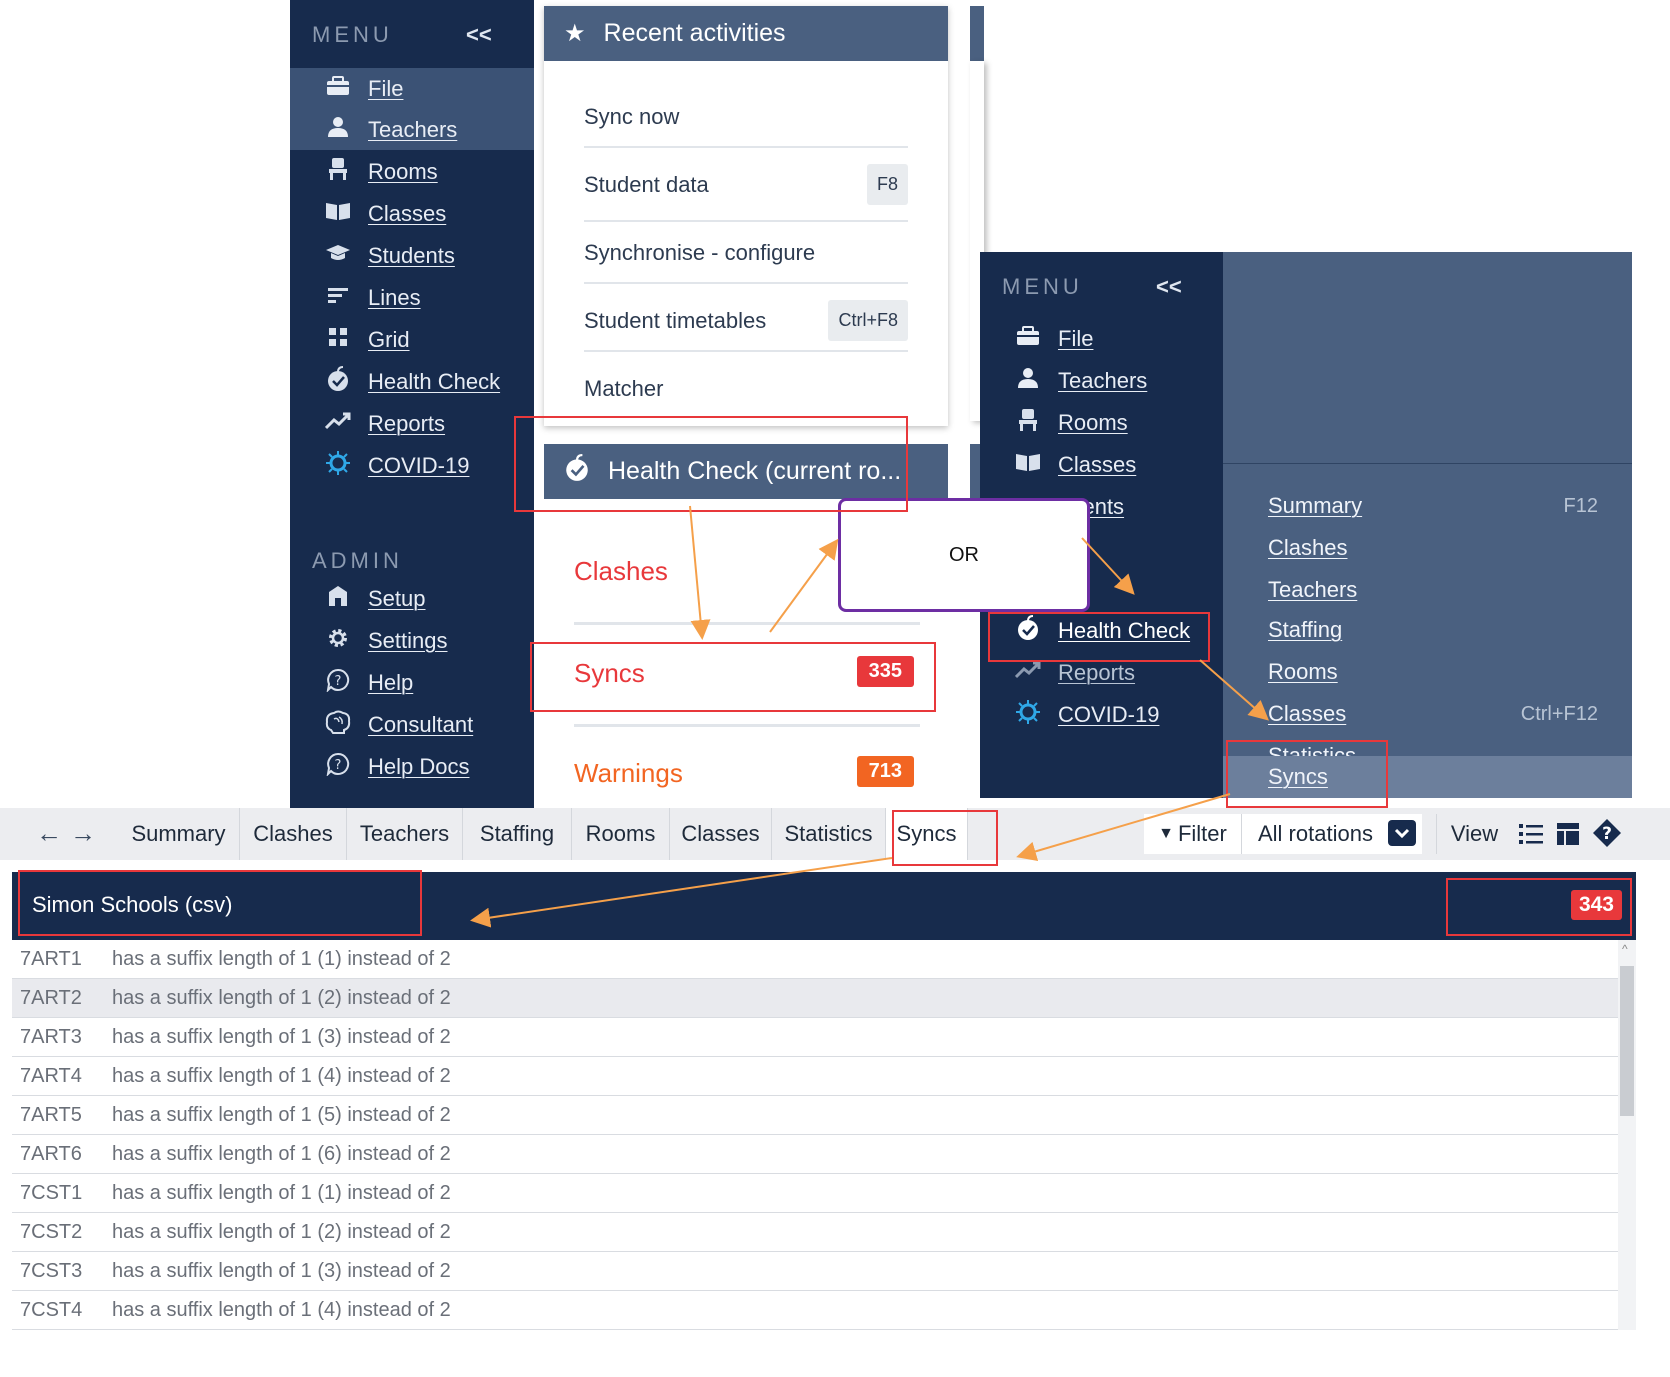  Describe the element at coordinates (681, 892) in the screenshot. I see `arrow-to-results` at that location.